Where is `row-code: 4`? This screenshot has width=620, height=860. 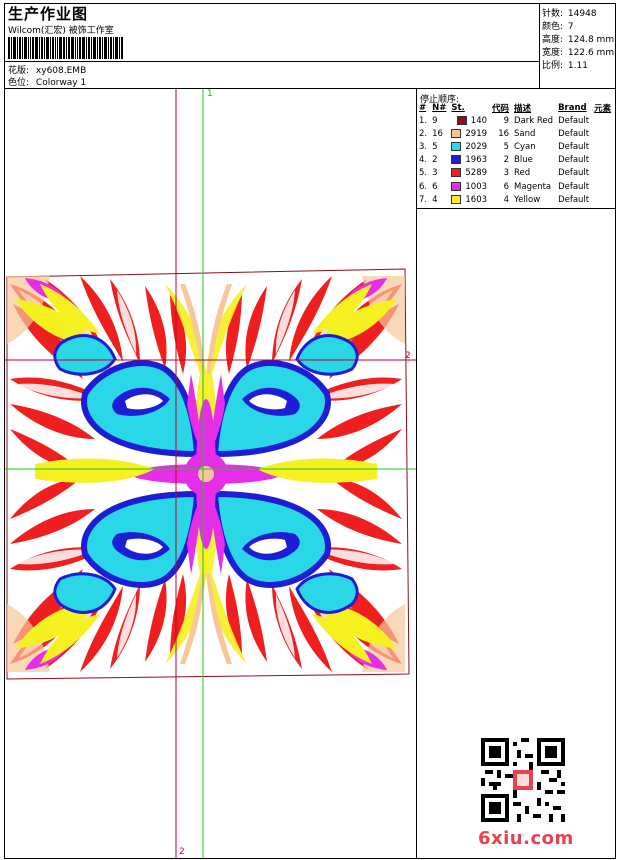
row-code: 4 is located at coordinates (506, 199).